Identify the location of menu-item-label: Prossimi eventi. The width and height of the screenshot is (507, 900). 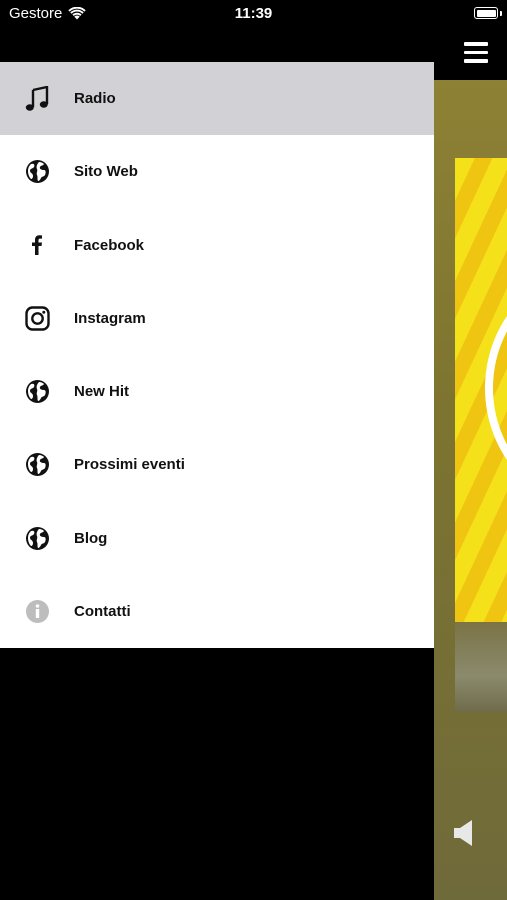
(129, 465).